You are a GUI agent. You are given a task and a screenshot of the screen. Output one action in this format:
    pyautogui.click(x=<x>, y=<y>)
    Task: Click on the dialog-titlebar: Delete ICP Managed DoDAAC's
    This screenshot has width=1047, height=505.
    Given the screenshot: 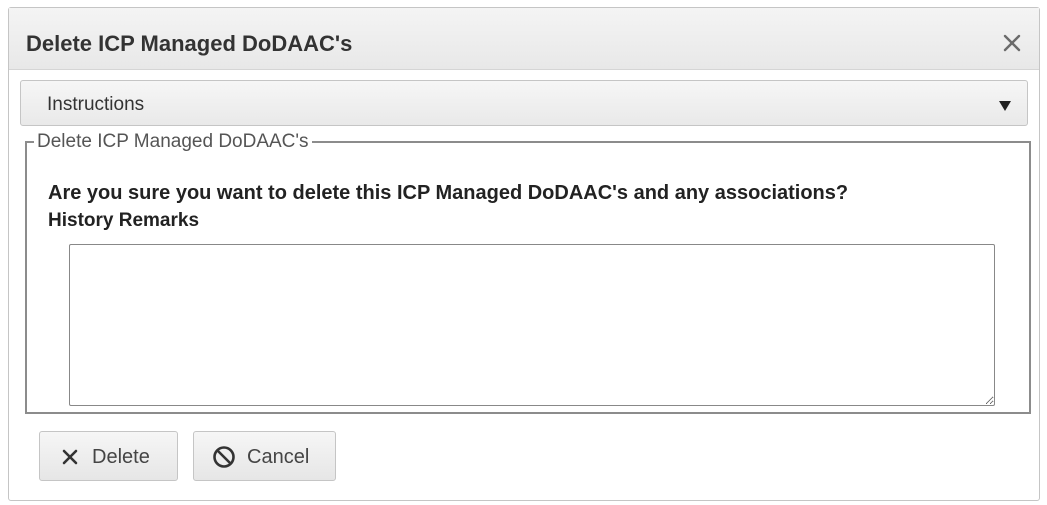 What is the action you would take?
    pyautogui.click(x=524, y=39)
    